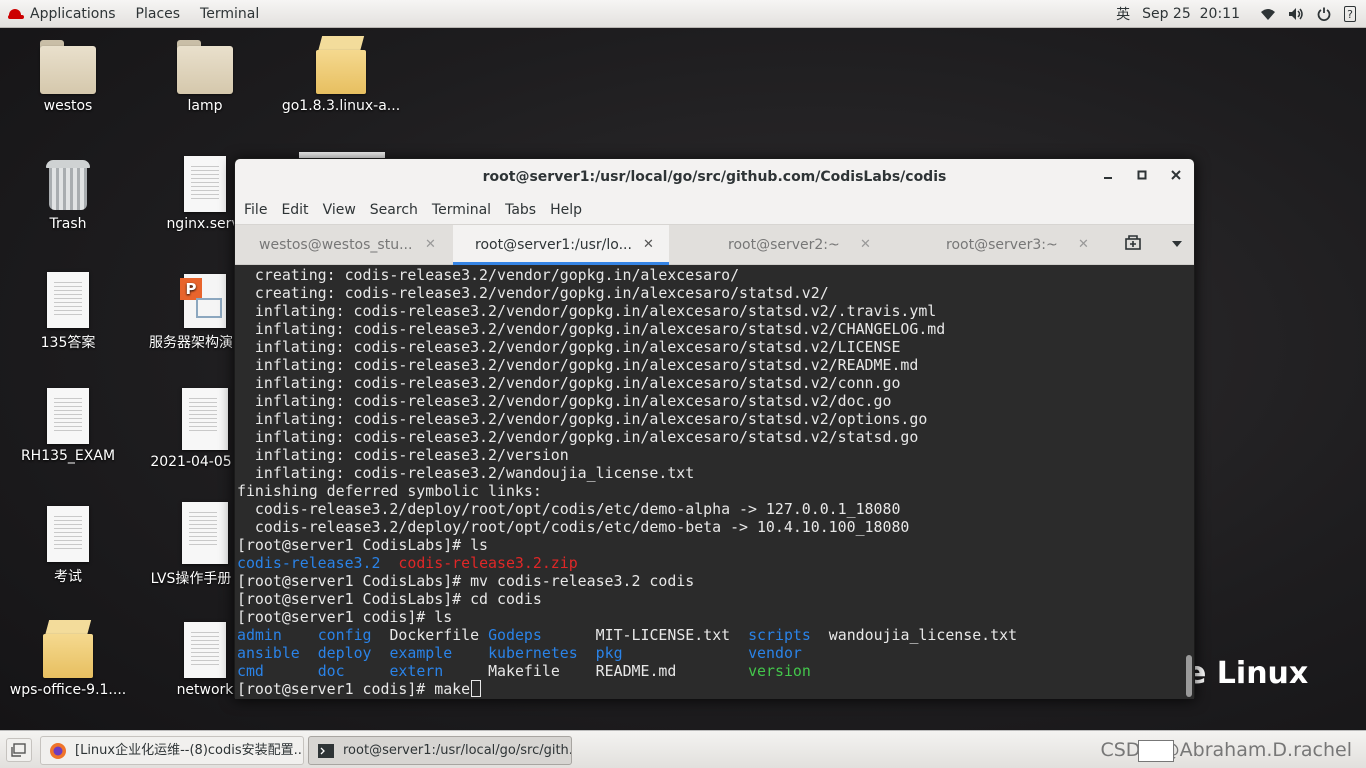  I want to click on ls-dir-entry: codis-release3.2, so click(309, 563).